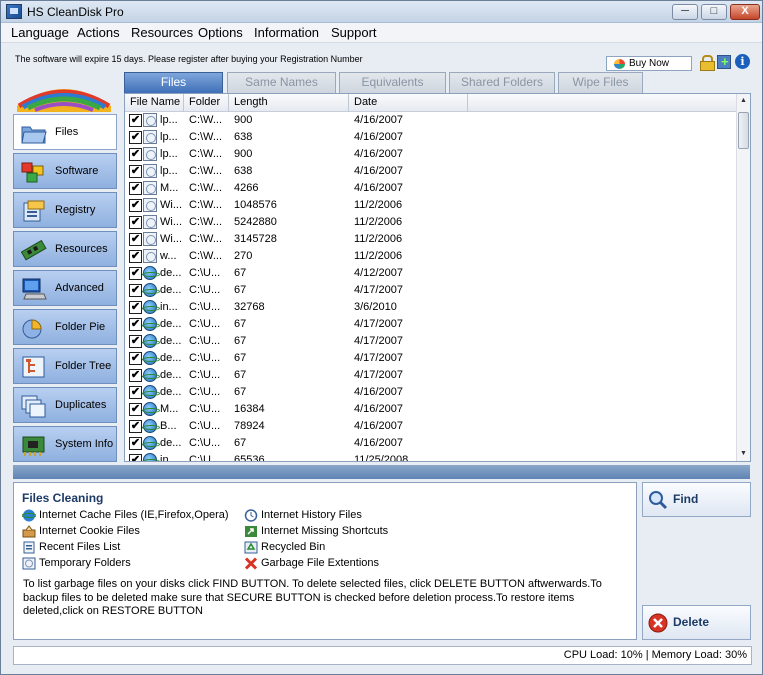 Image resolution: width=763 pixels, height=675 pixels. I want to click on find-button: Find, so click(696, 499).